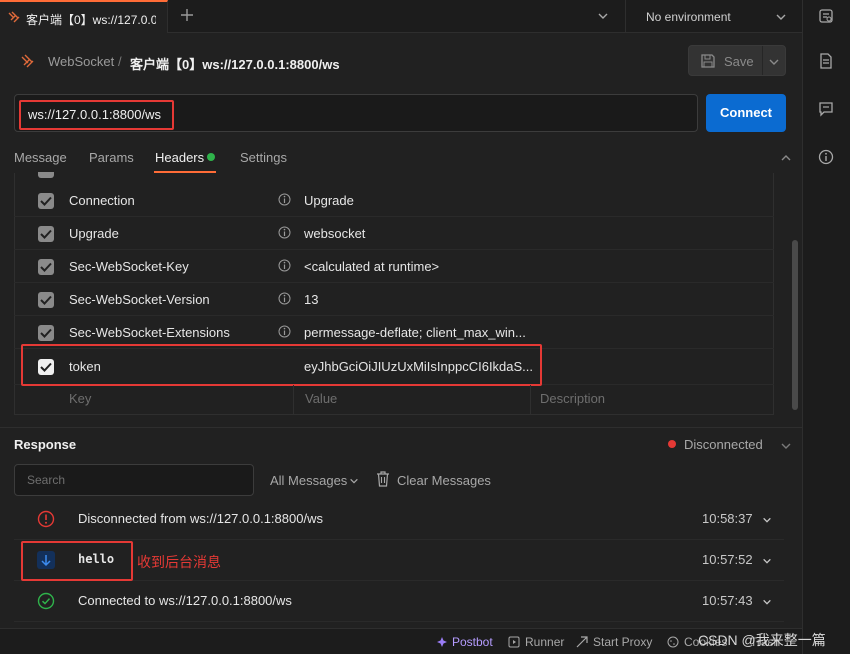  Describe the element at coordinates (394, 200) in the screenshot. I see `table-row: Connection Upgrade` at that location.